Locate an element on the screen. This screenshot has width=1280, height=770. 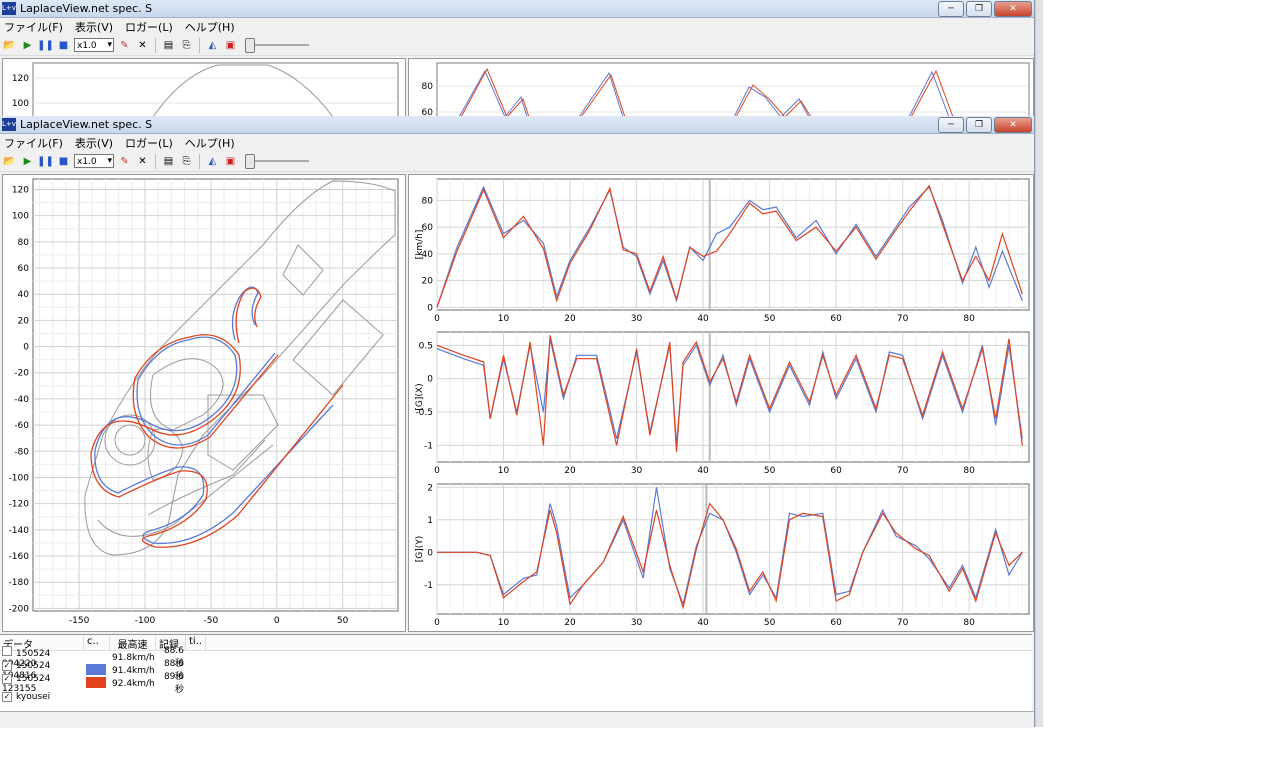
bg-speed-svg: 80 60 is located at coordinates (726, 89).